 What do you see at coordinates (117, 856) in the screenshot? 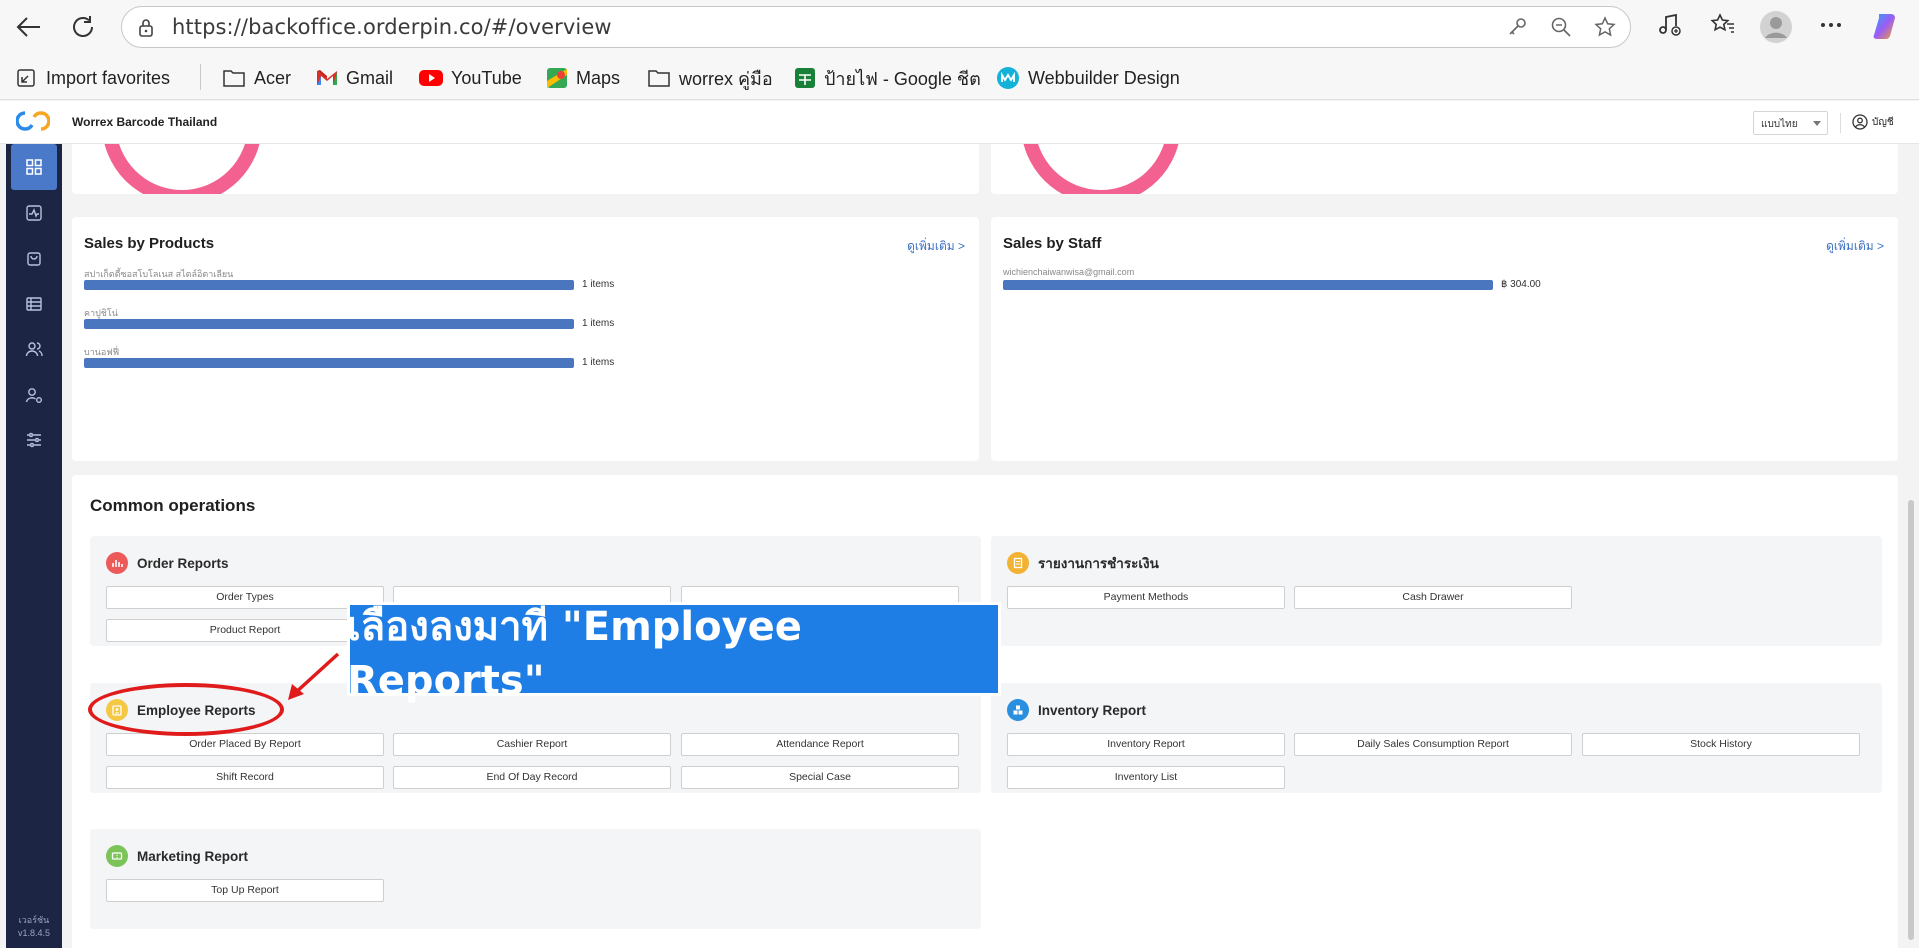
I see `ticket-icon` at bounding box center [117, 856].